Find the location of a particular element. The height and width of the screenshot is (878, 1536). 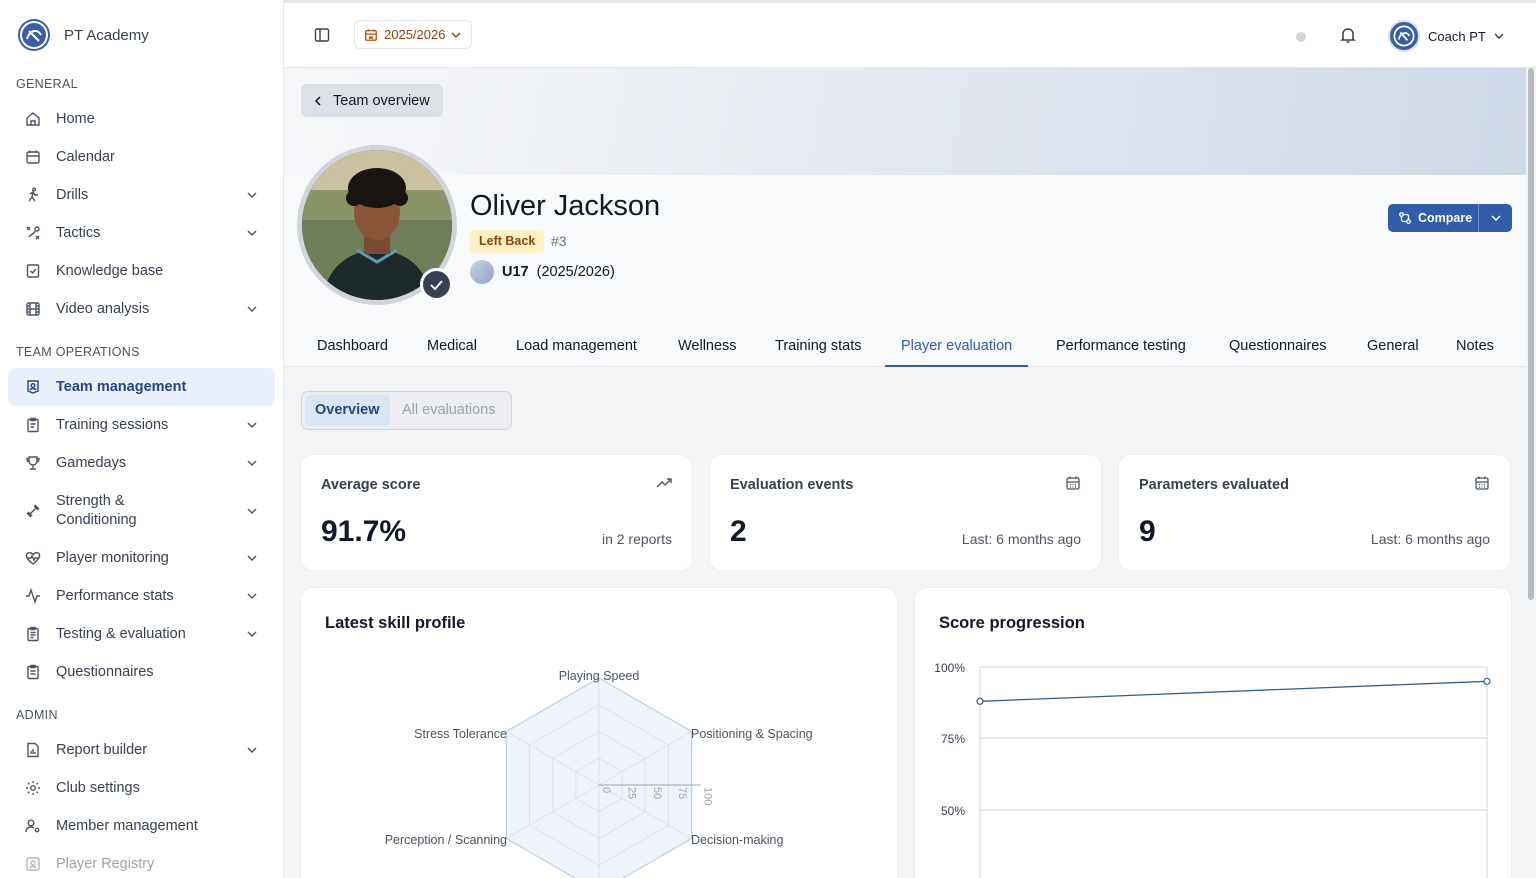

back-button: Team overview is located at coordinates (372, 100).